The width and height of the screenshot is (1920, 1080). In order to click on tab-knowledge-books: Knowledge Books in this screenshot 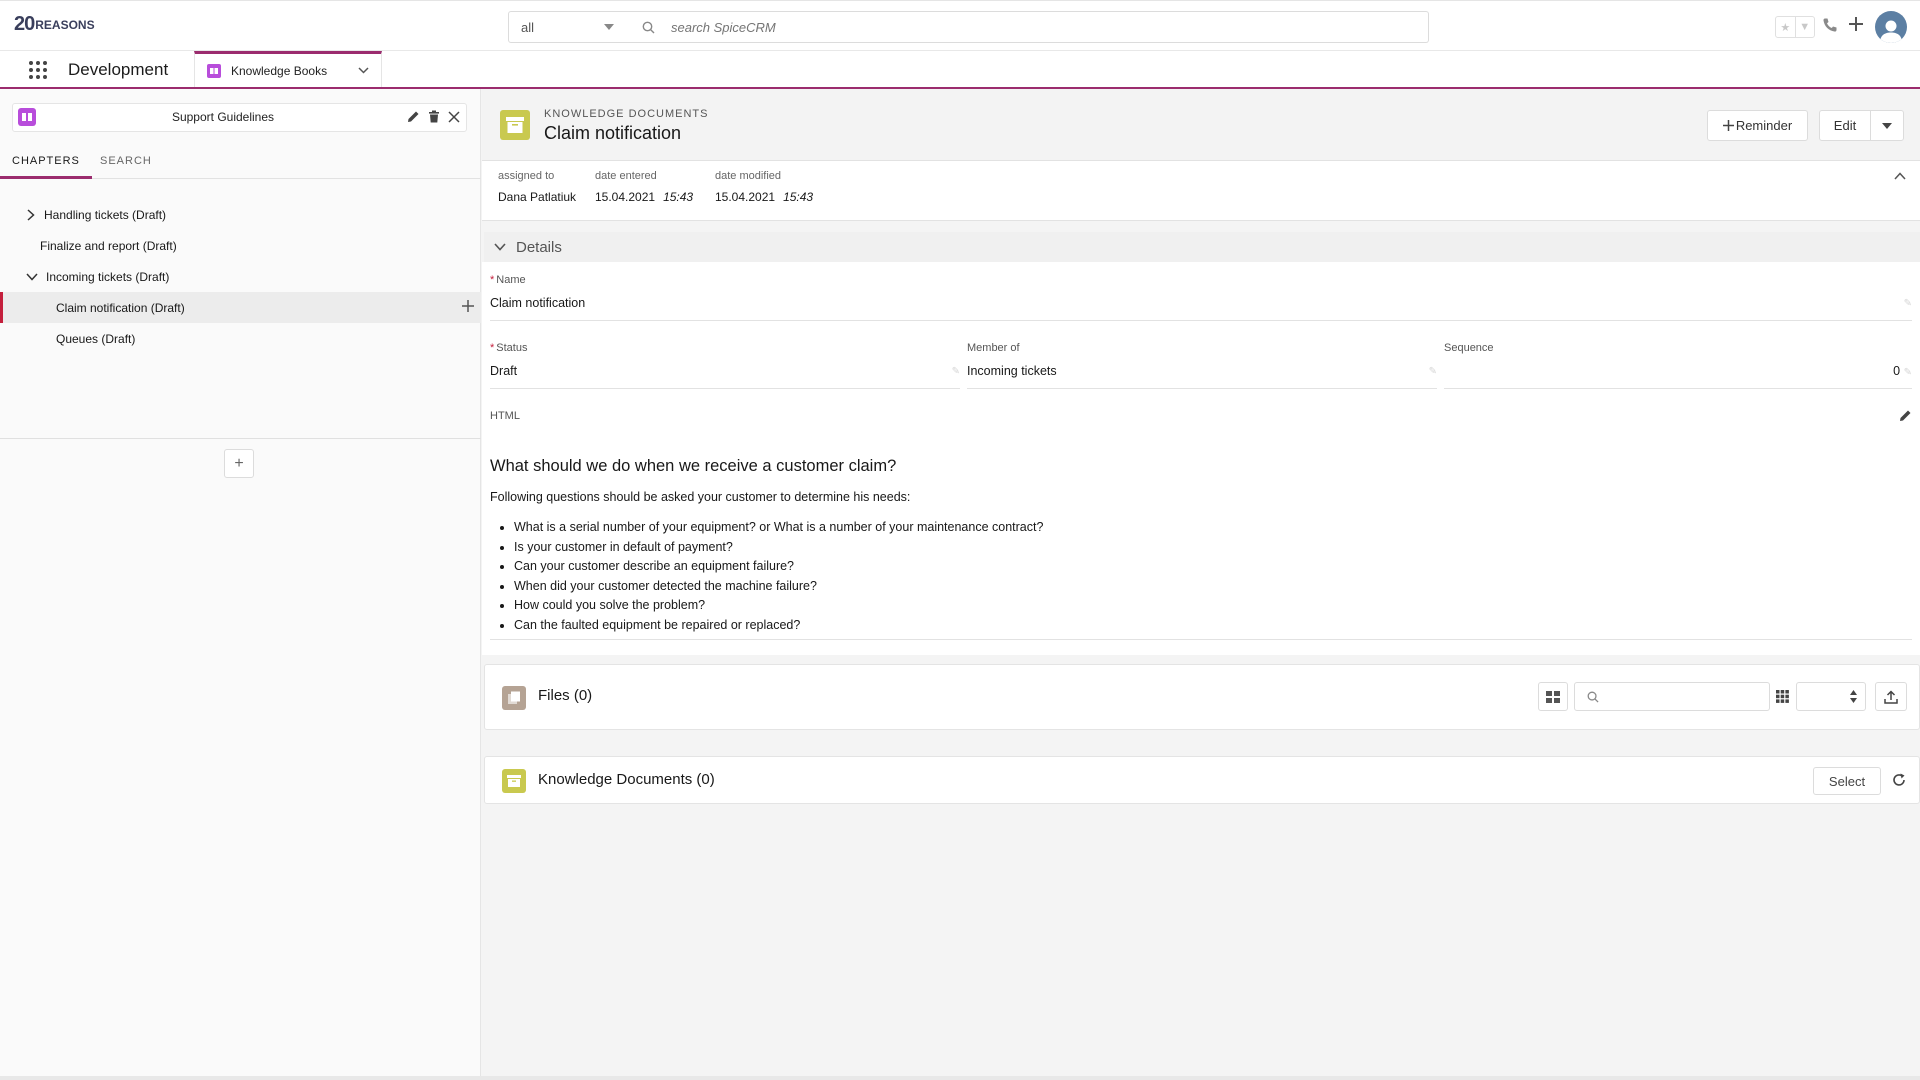, I will do `click(288, 69)`.